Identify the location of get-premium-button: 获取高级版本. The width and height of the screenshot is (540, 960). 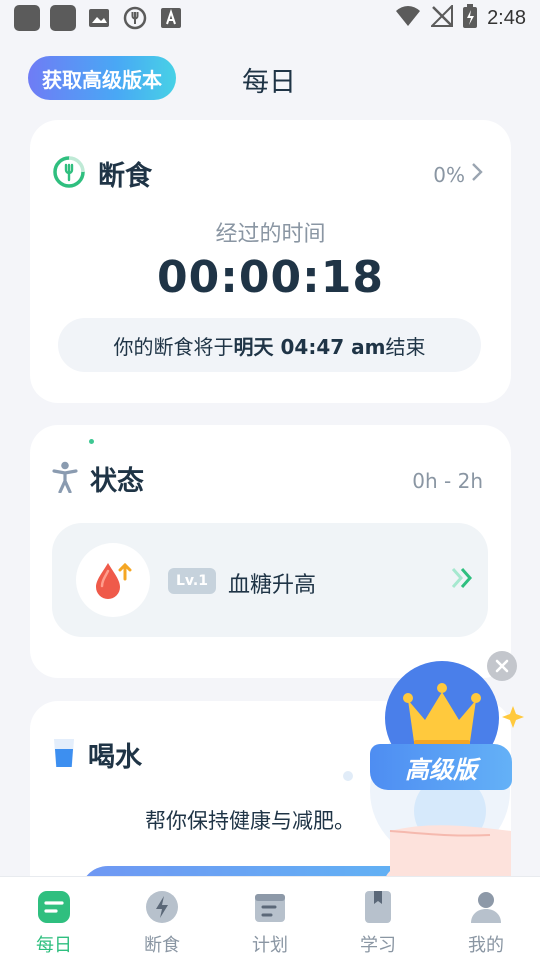
(102, 78).